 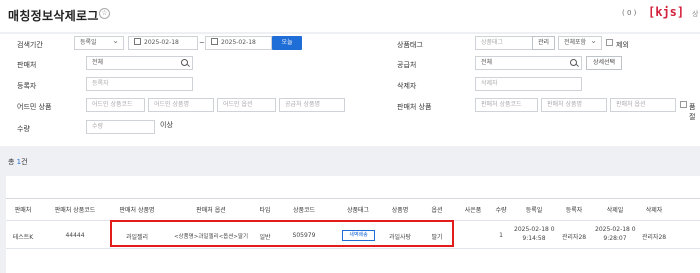 I want to click on date-to-input: 2025-02-18, so click(x=238, y=43).